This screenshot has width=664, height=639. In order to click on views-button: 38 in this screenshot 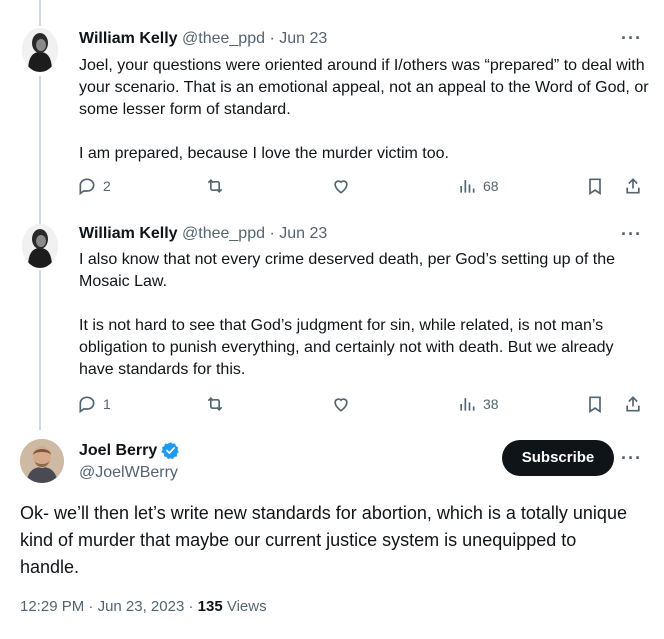, I will do `click(478, 404)`.